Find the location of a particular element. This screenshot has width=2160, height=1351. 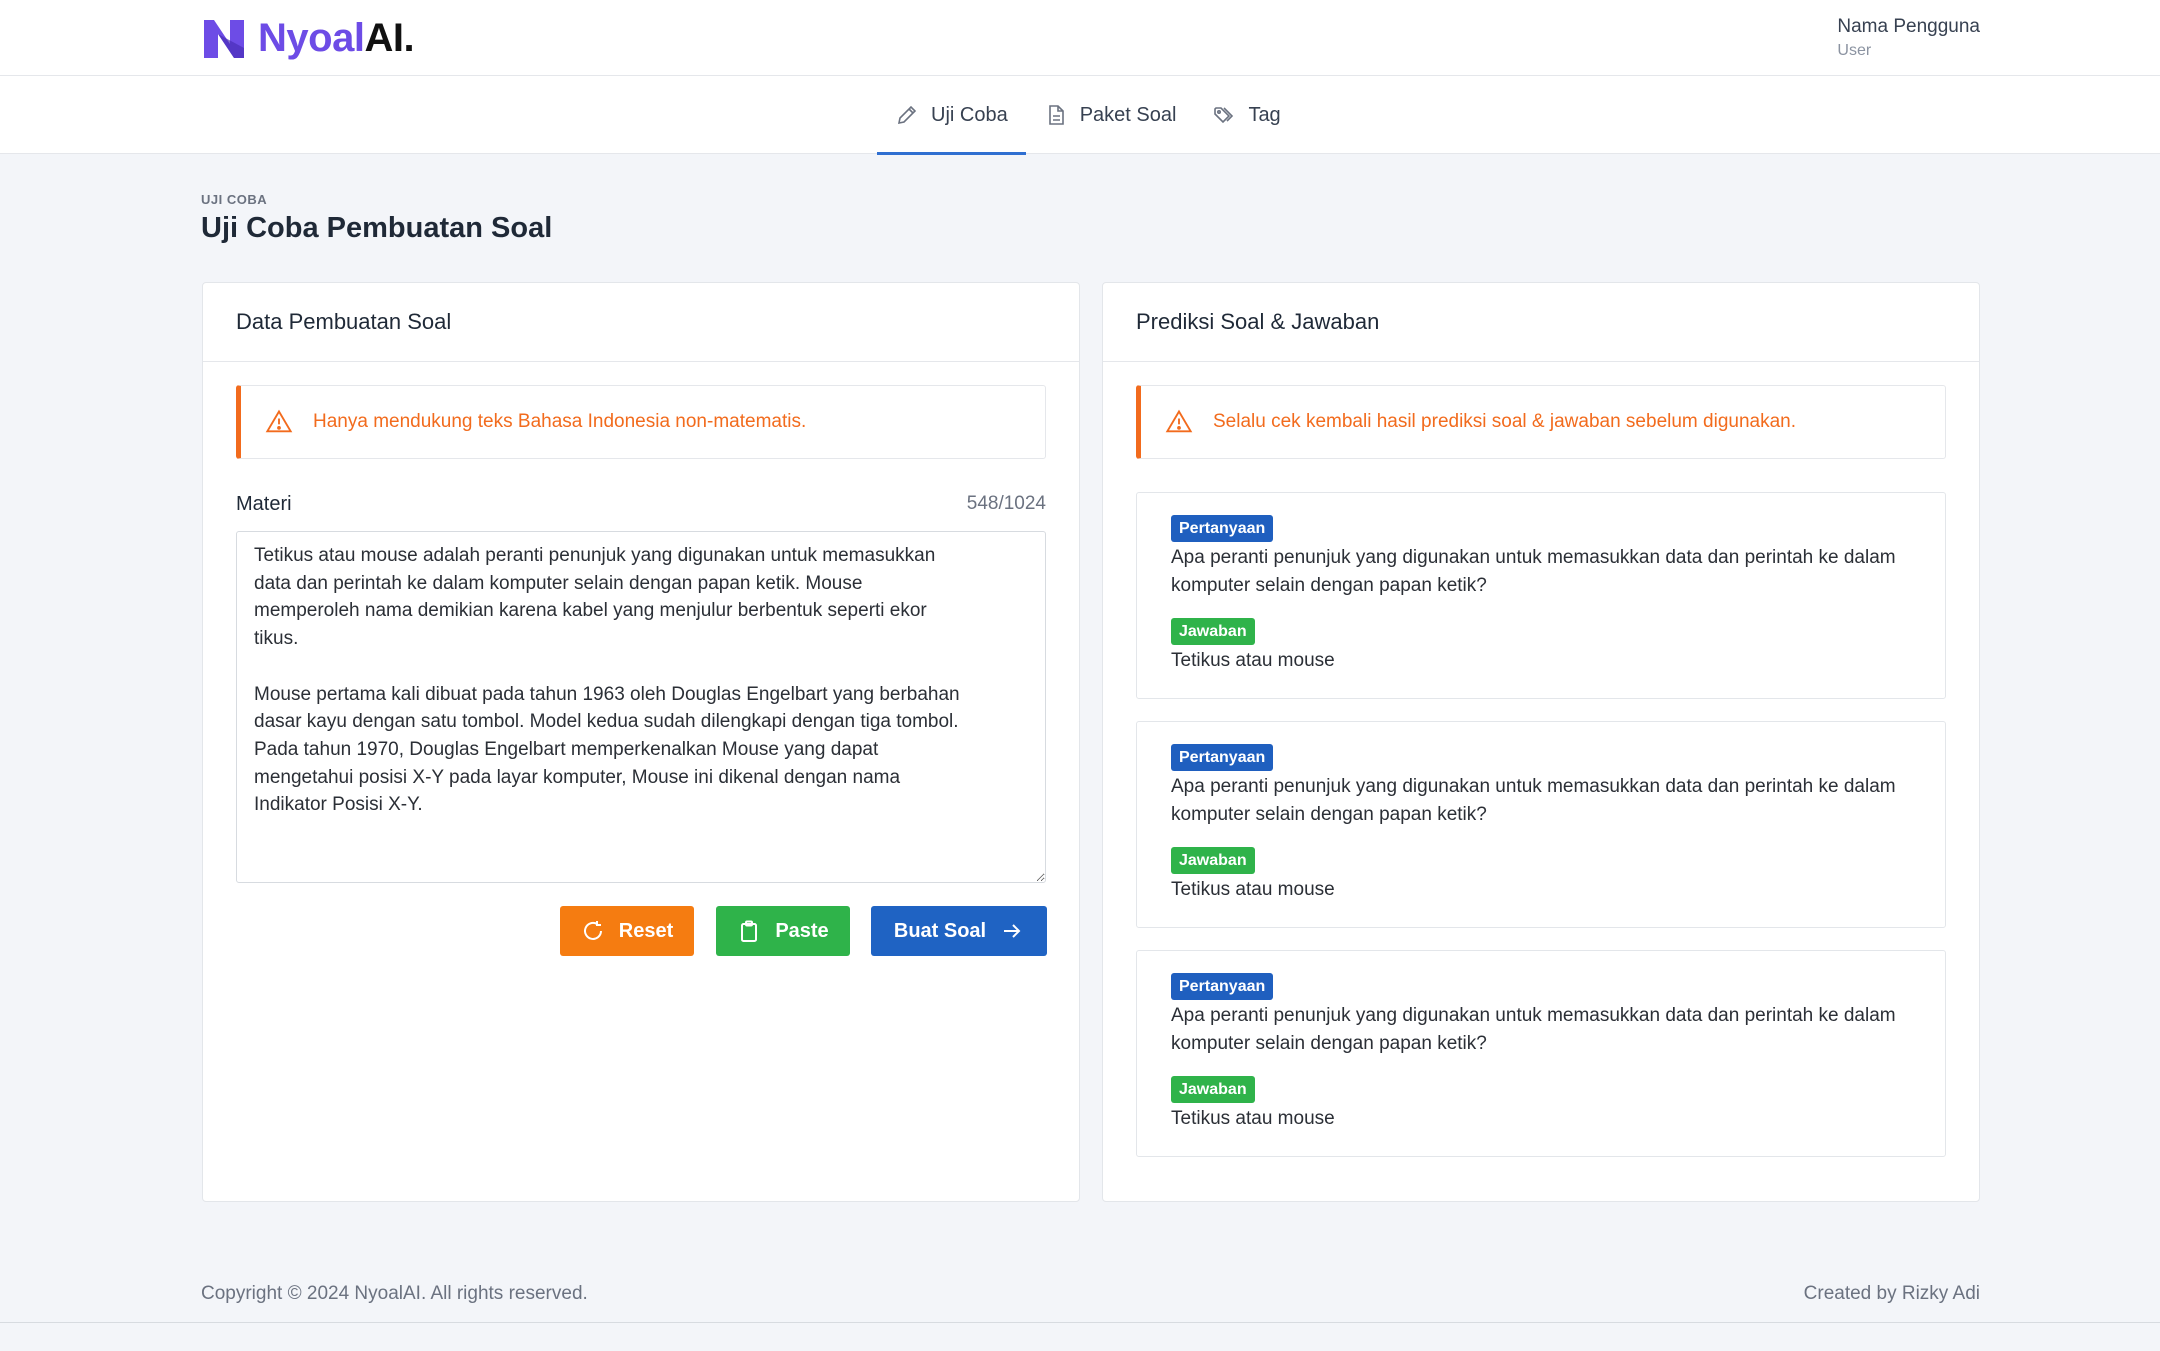

character-counter: 548/1024 is located at coordinates (1006, 503).